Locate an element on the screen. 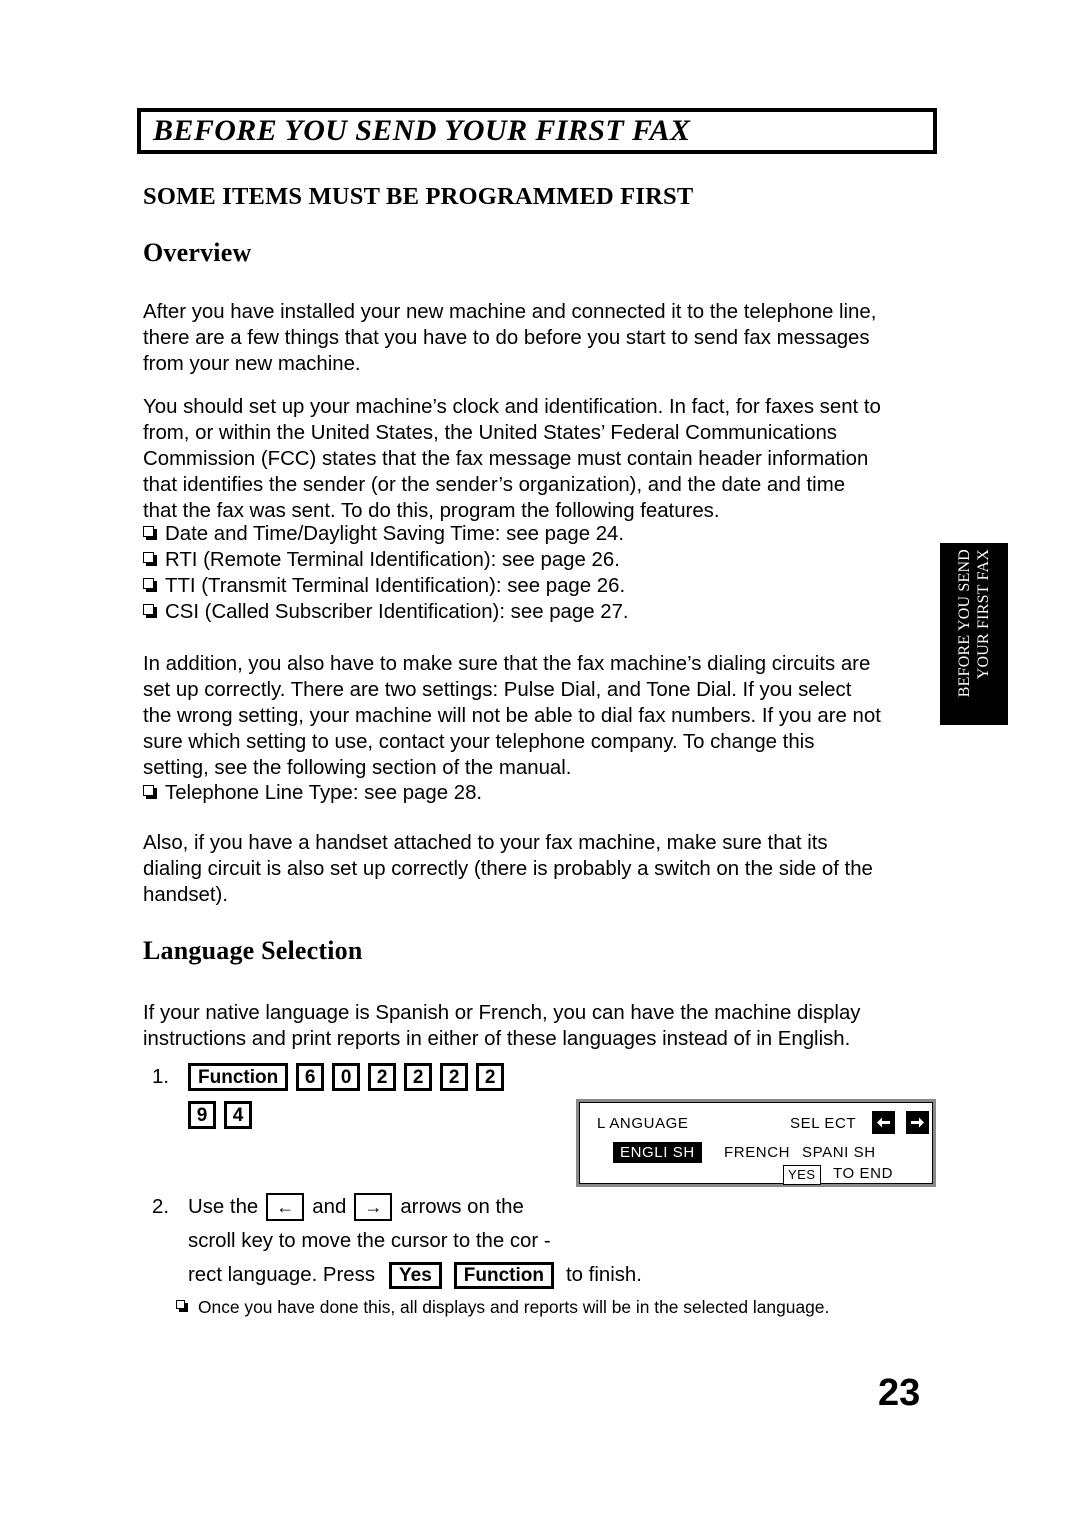 This screenshot has width=1080, height=1528. step-2-text-b: and is located at coordinates (329, 1207).